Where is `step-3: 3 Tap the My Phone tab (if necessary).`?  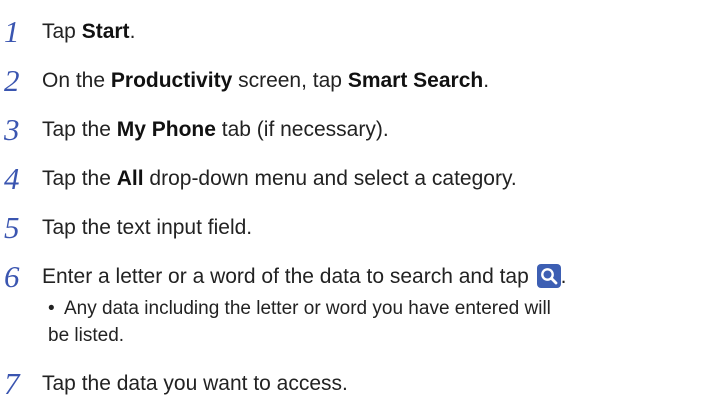
step-3: 3 Tap the My Phone tab (if necessary). is located at coordinates (355, 130).